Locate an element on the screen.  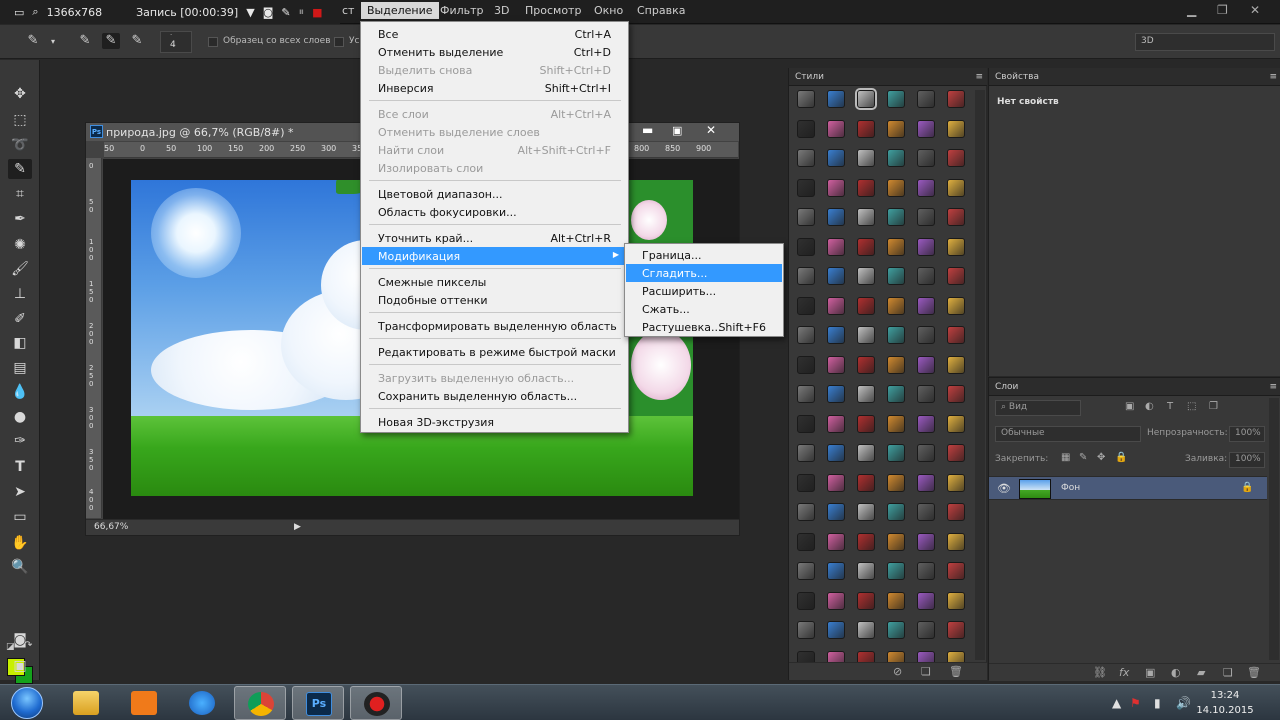
history-brush-tool-icon: ✐ is located at coordinates (20, 319).